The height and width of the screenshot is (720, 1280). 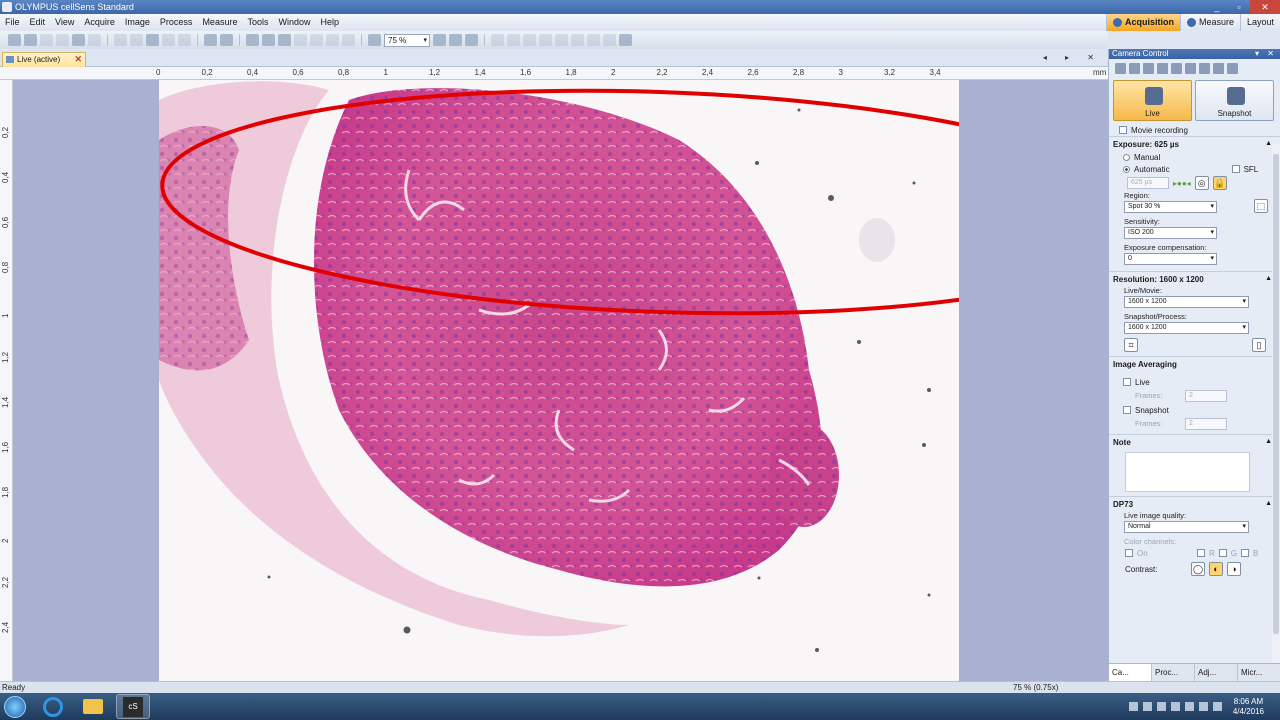 What do you see at coordinates (513, 40) in the screenshot?
I see `tile-icon` at bounding box center [513, 40].